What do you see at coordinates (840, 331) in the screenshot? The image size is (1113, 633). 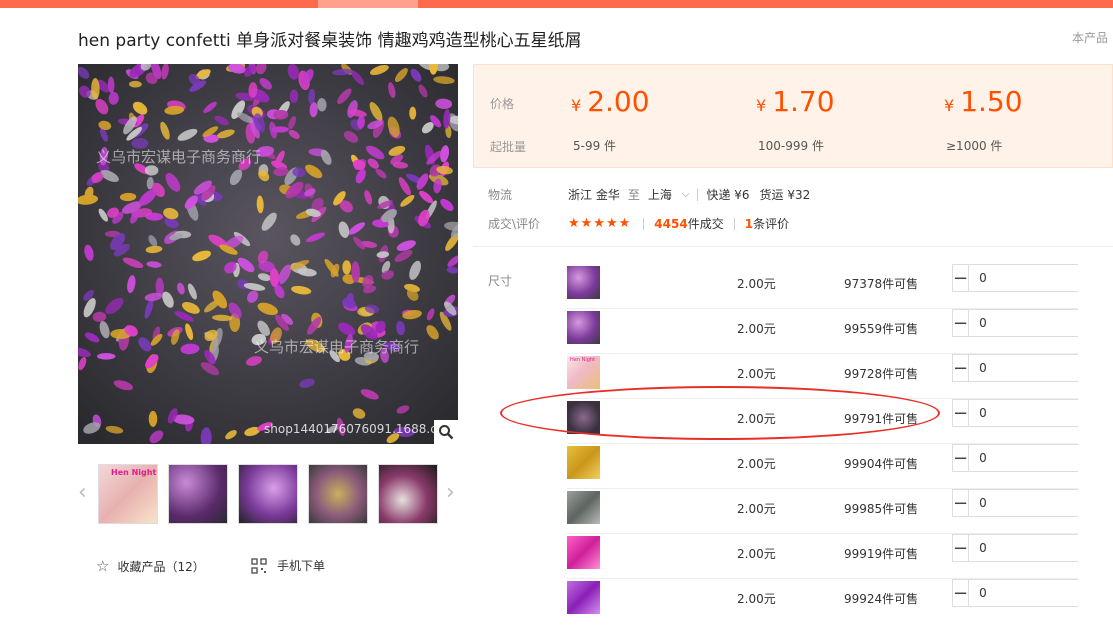 I see `sku-row: 2.00元 99559件可售 − +` at bounding box center [840, 331].